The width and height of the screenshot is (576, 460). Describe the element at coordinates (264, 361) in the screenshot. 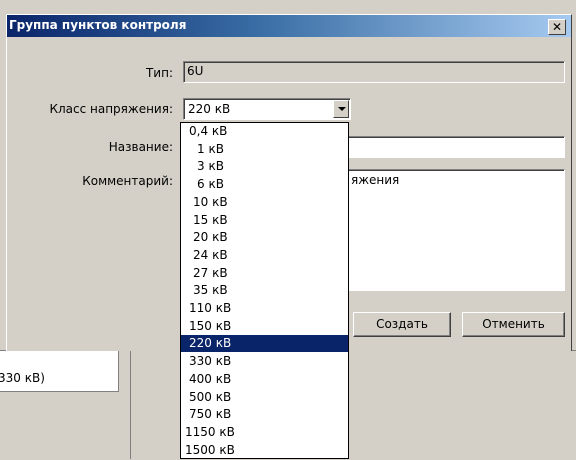

I see `dropdown-option: 330 кВ` at that location.